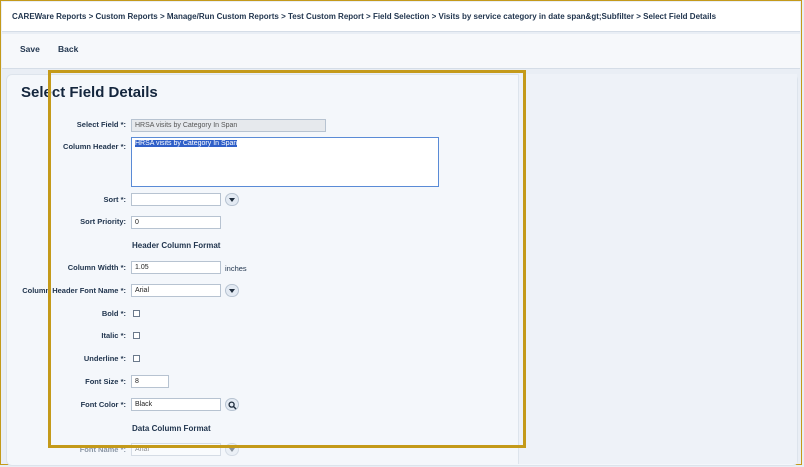 The height and width of the screenshot is (467, 804). I want to click on italic-checkbox, so click(136, 335).